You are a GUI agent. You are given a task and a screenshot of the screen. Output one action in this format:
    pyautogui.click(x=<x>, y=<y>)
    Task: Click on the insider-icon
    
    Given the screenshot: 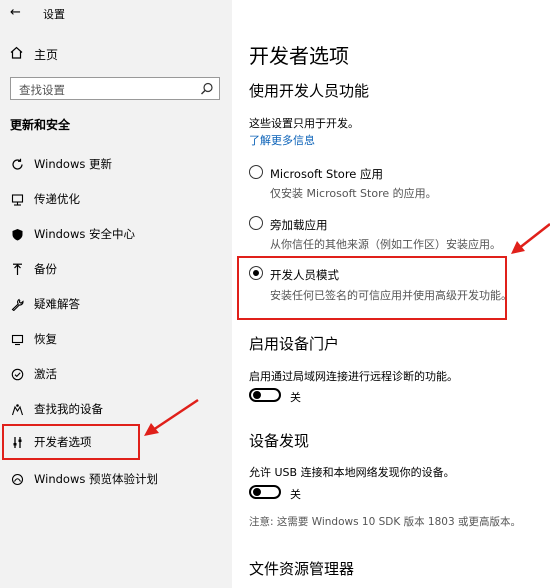 What is the action you would take?
    pyautogui.click(x=17, y=479)
    